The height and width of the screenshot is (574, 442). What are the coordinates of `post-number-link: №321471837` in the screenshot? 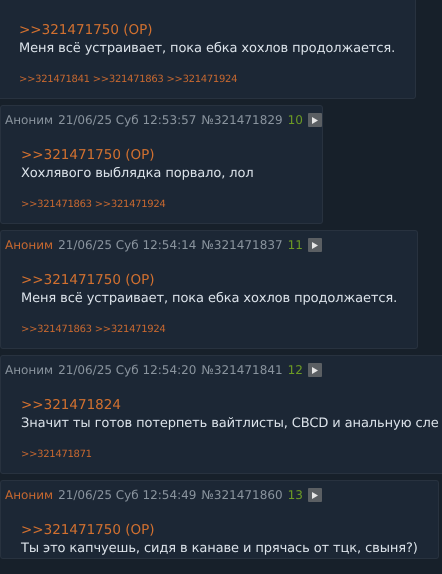 It's located at (242, 245).